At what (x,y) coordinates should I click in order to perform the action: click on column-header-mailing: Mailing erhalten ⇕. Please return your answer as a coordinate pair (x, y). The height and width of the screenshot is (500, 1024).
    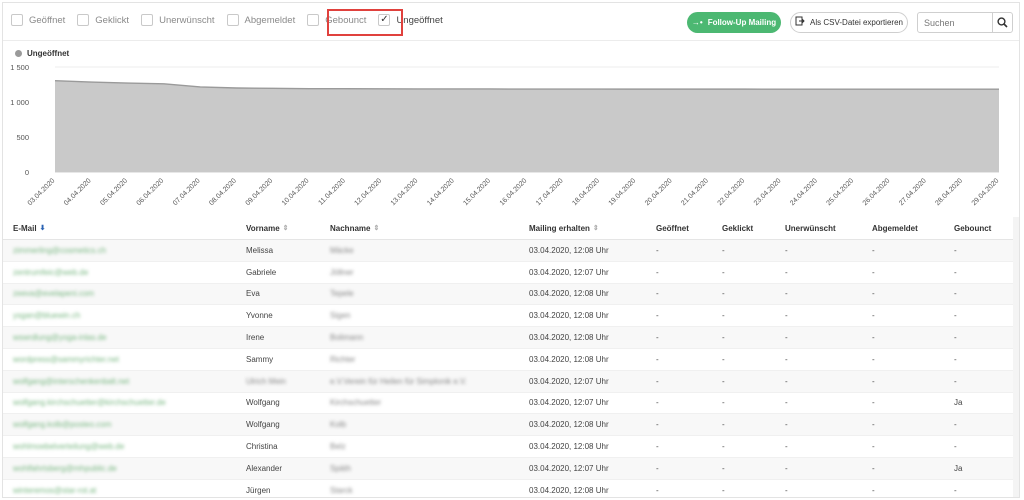
    Looking at the image, I should click on (592, 228).